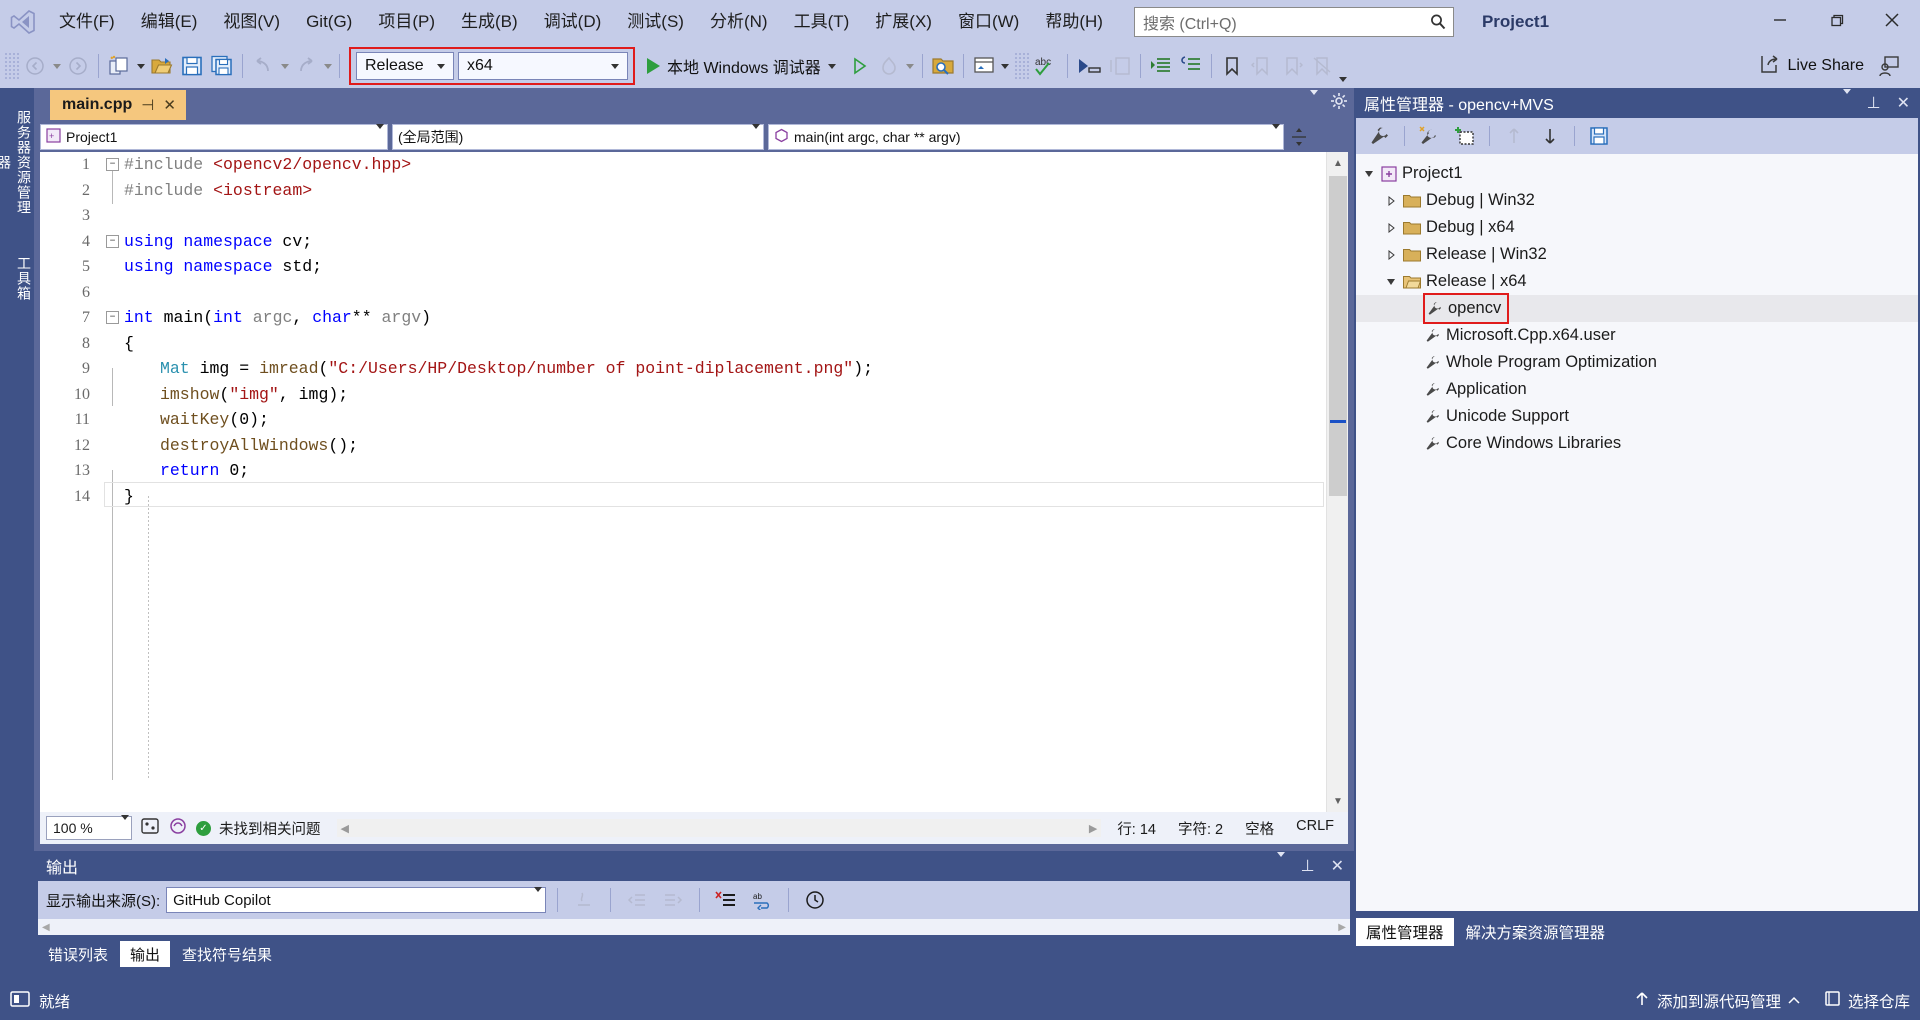  Describe the element at coordinates (327, 66) in the screenshot. I see `redo-dropdown-icon` at that location.